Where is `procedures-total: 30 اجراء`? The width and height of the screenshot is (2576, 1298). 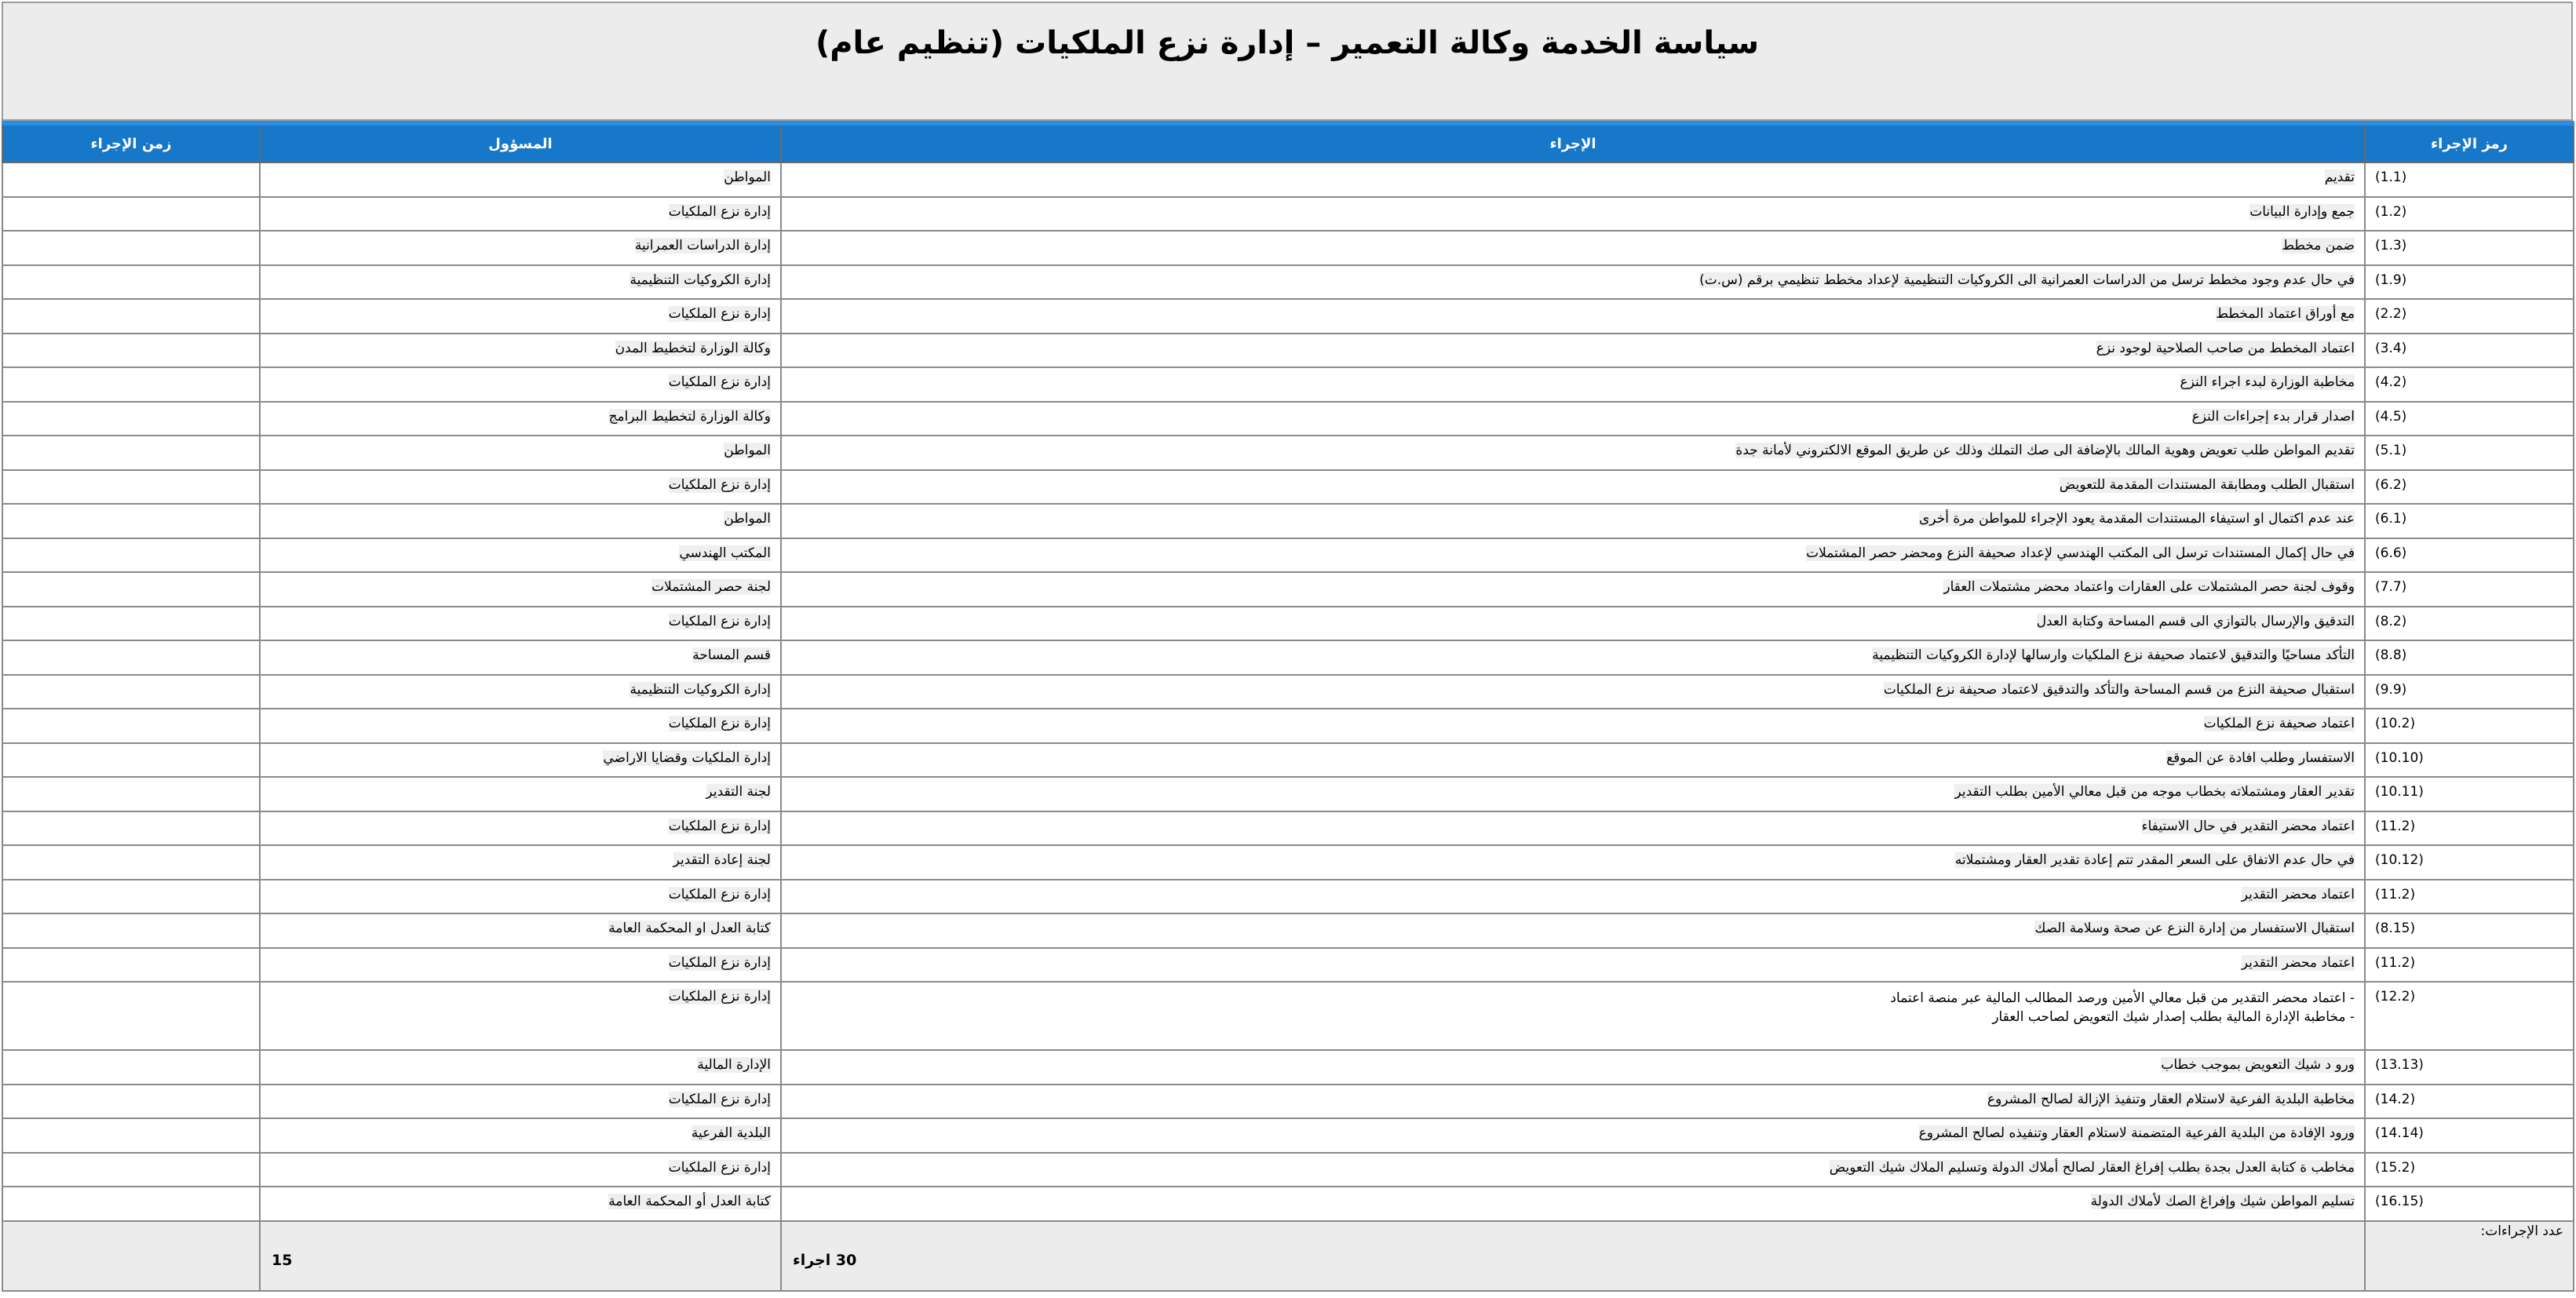
procedures-total: 30 اجراء is located at coordinates (1573, 1256).